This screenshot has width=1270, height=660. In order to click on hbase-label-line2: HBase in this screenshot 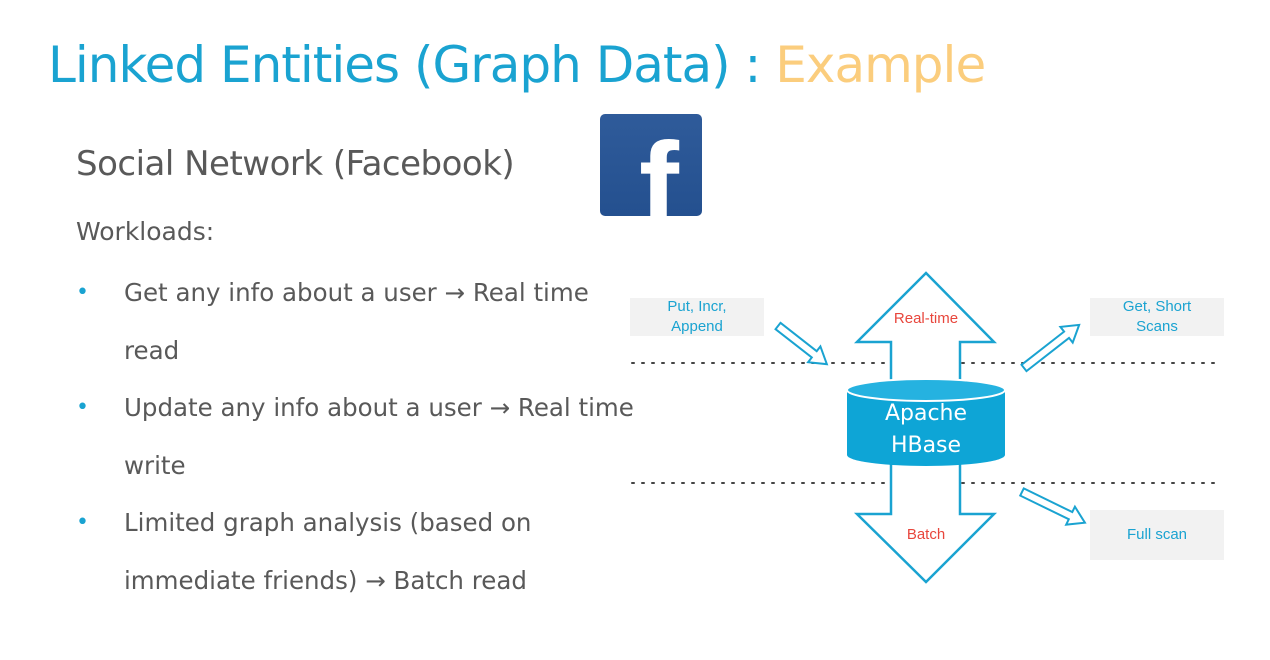, I will do `click(926, 445)`.